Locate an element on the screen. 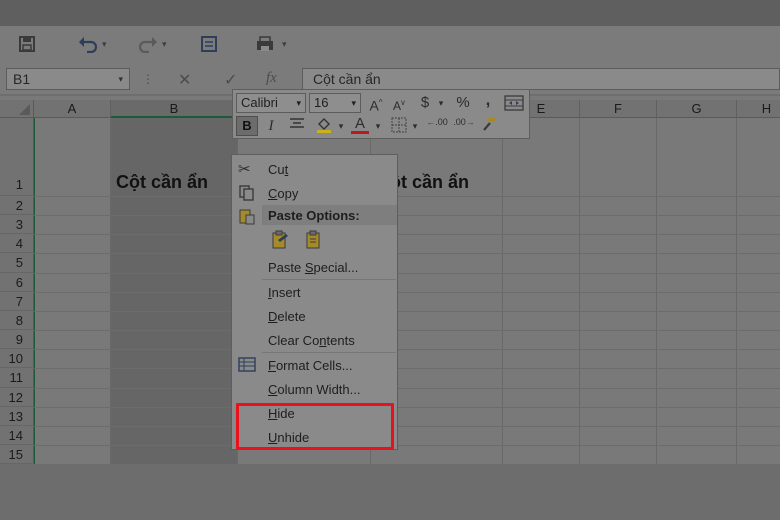 The width and height of the screenshot is (780, 520). format-painter-icon is located at coordinates (489, 126).